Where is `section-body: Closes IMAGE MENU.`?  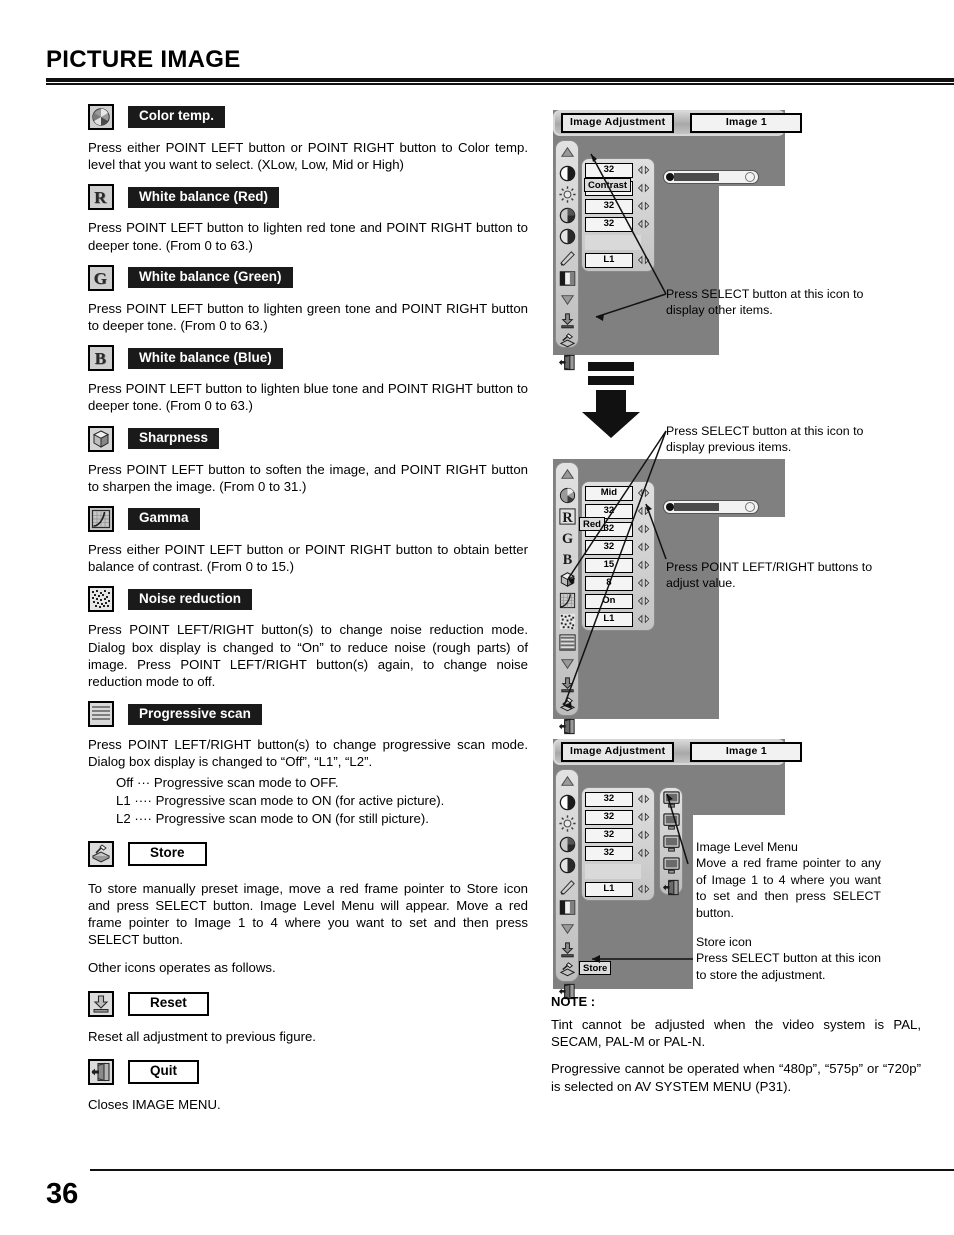 section-body: Closes IMAGE MENU. is located at coordinates (154, 1104).